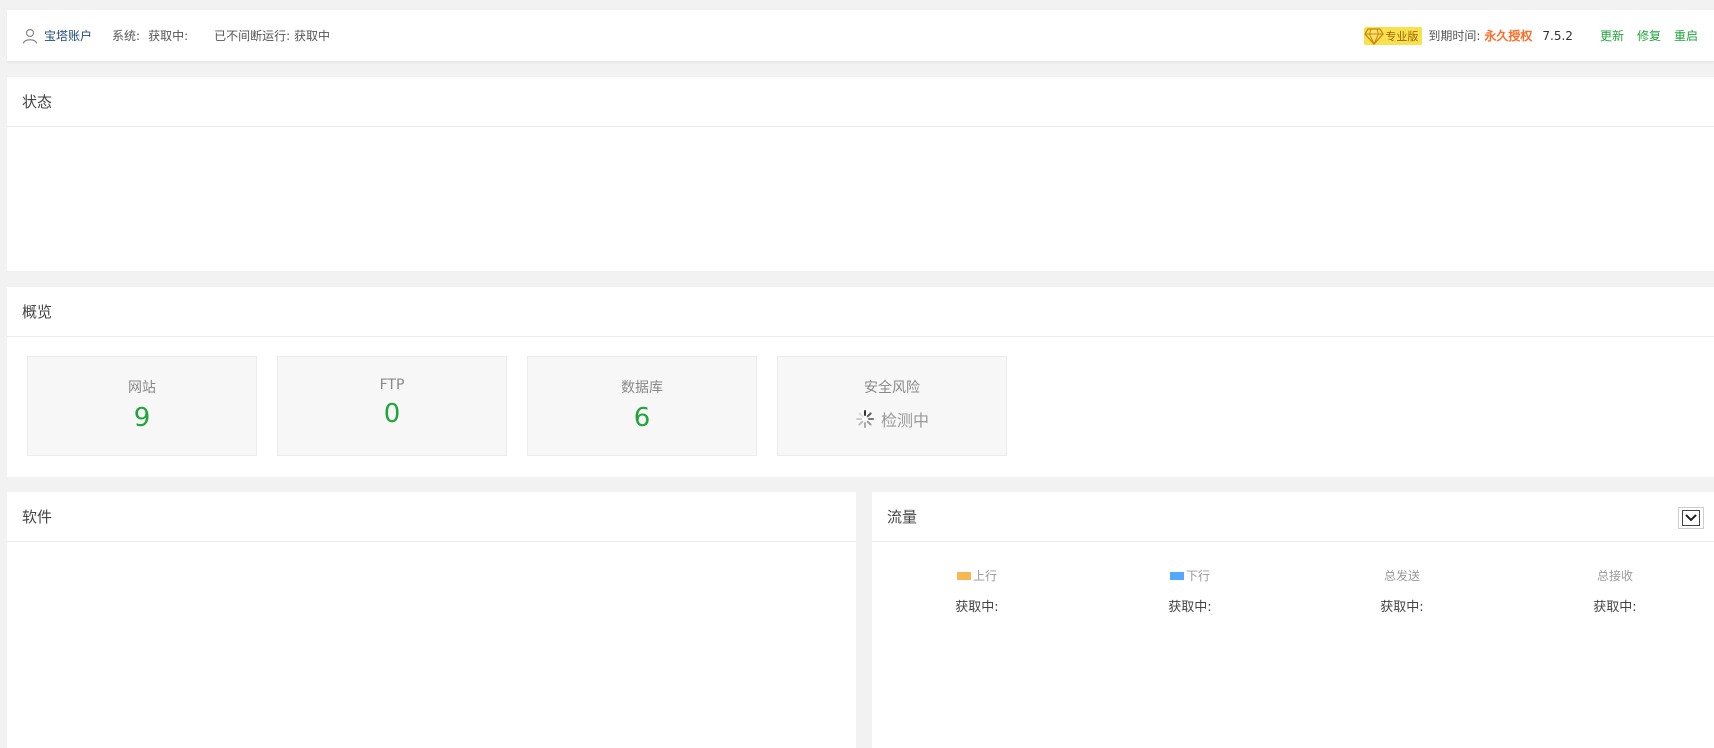  I want to click on card-value: 9, so click(142, 418).